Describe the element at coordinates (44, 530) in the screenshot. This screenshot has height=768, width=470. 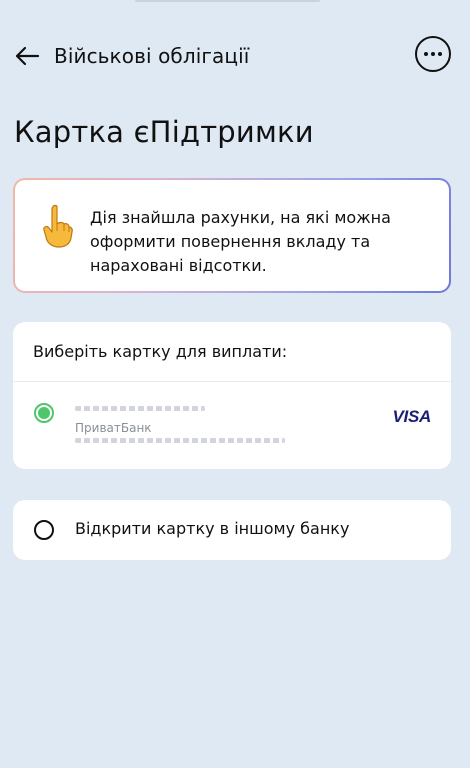
I see `radio-unselected` at that location.